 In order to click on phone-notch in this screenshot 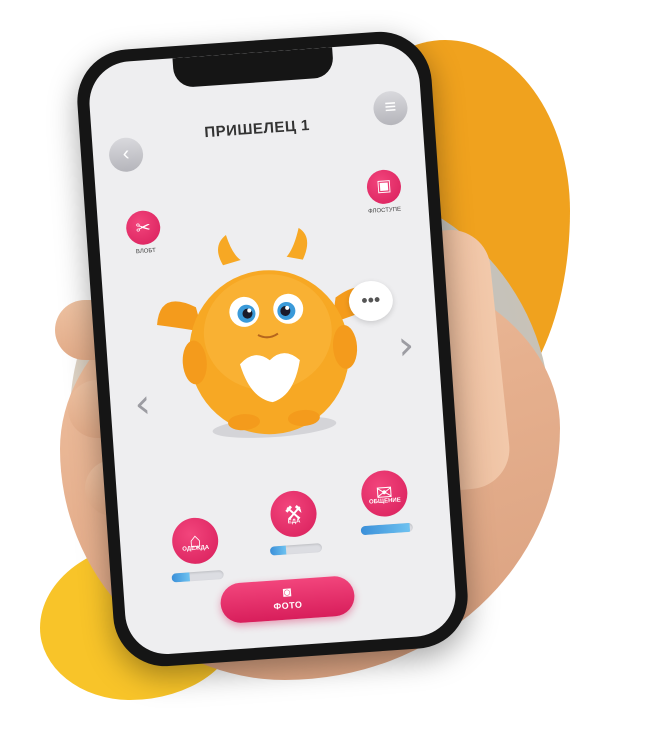, I will do `click(252, 68)`.